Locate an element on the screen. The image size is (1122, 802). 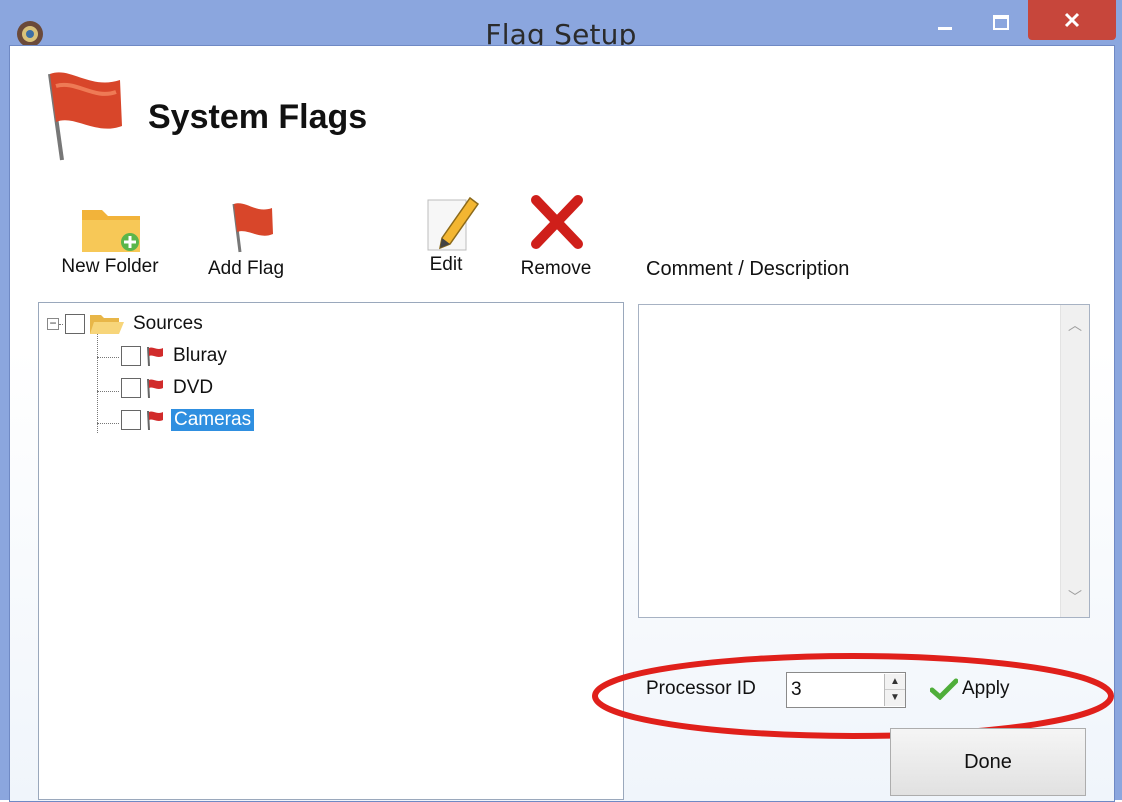
tree-label: Bluray is located at coordinates (200, 355).